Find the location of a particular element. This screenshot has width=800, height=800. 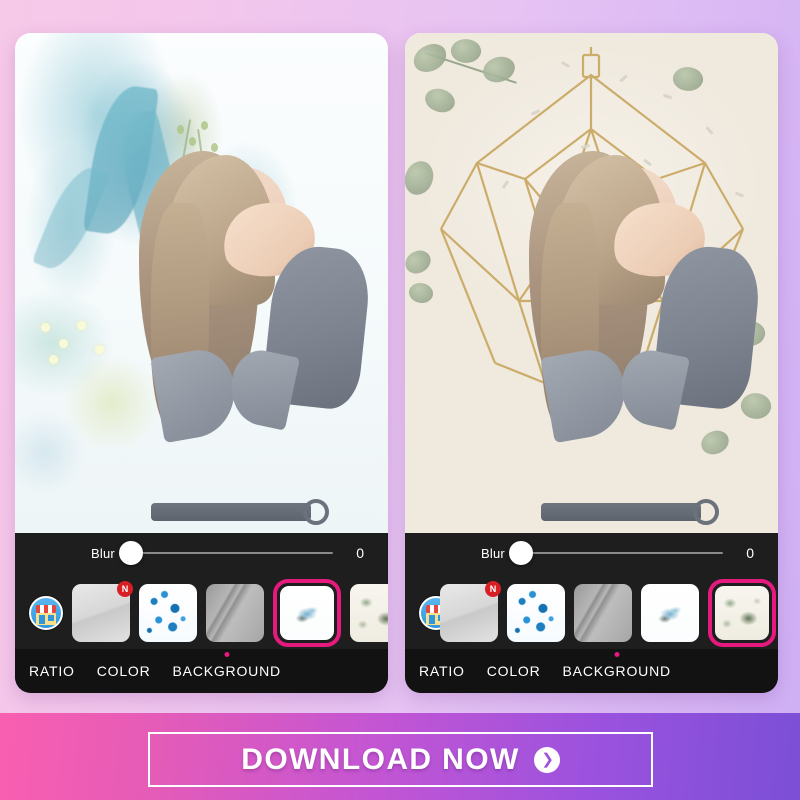

store-window-icon is located at coordinates (51, 618).